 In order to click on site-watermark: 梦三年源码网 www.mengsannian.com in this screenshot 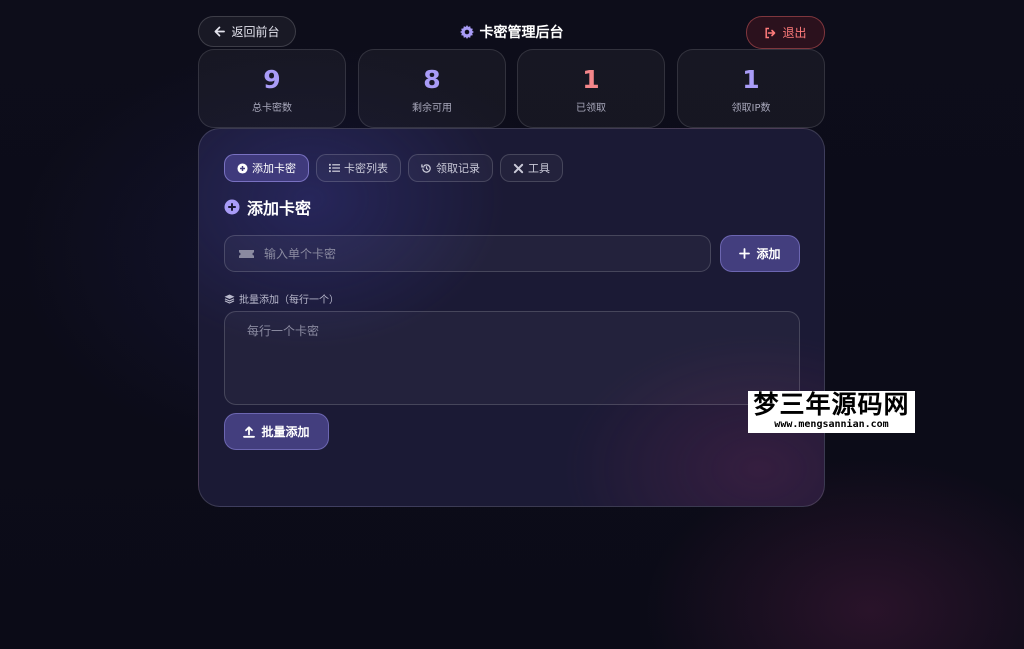, I will do `click(831, 412)`.